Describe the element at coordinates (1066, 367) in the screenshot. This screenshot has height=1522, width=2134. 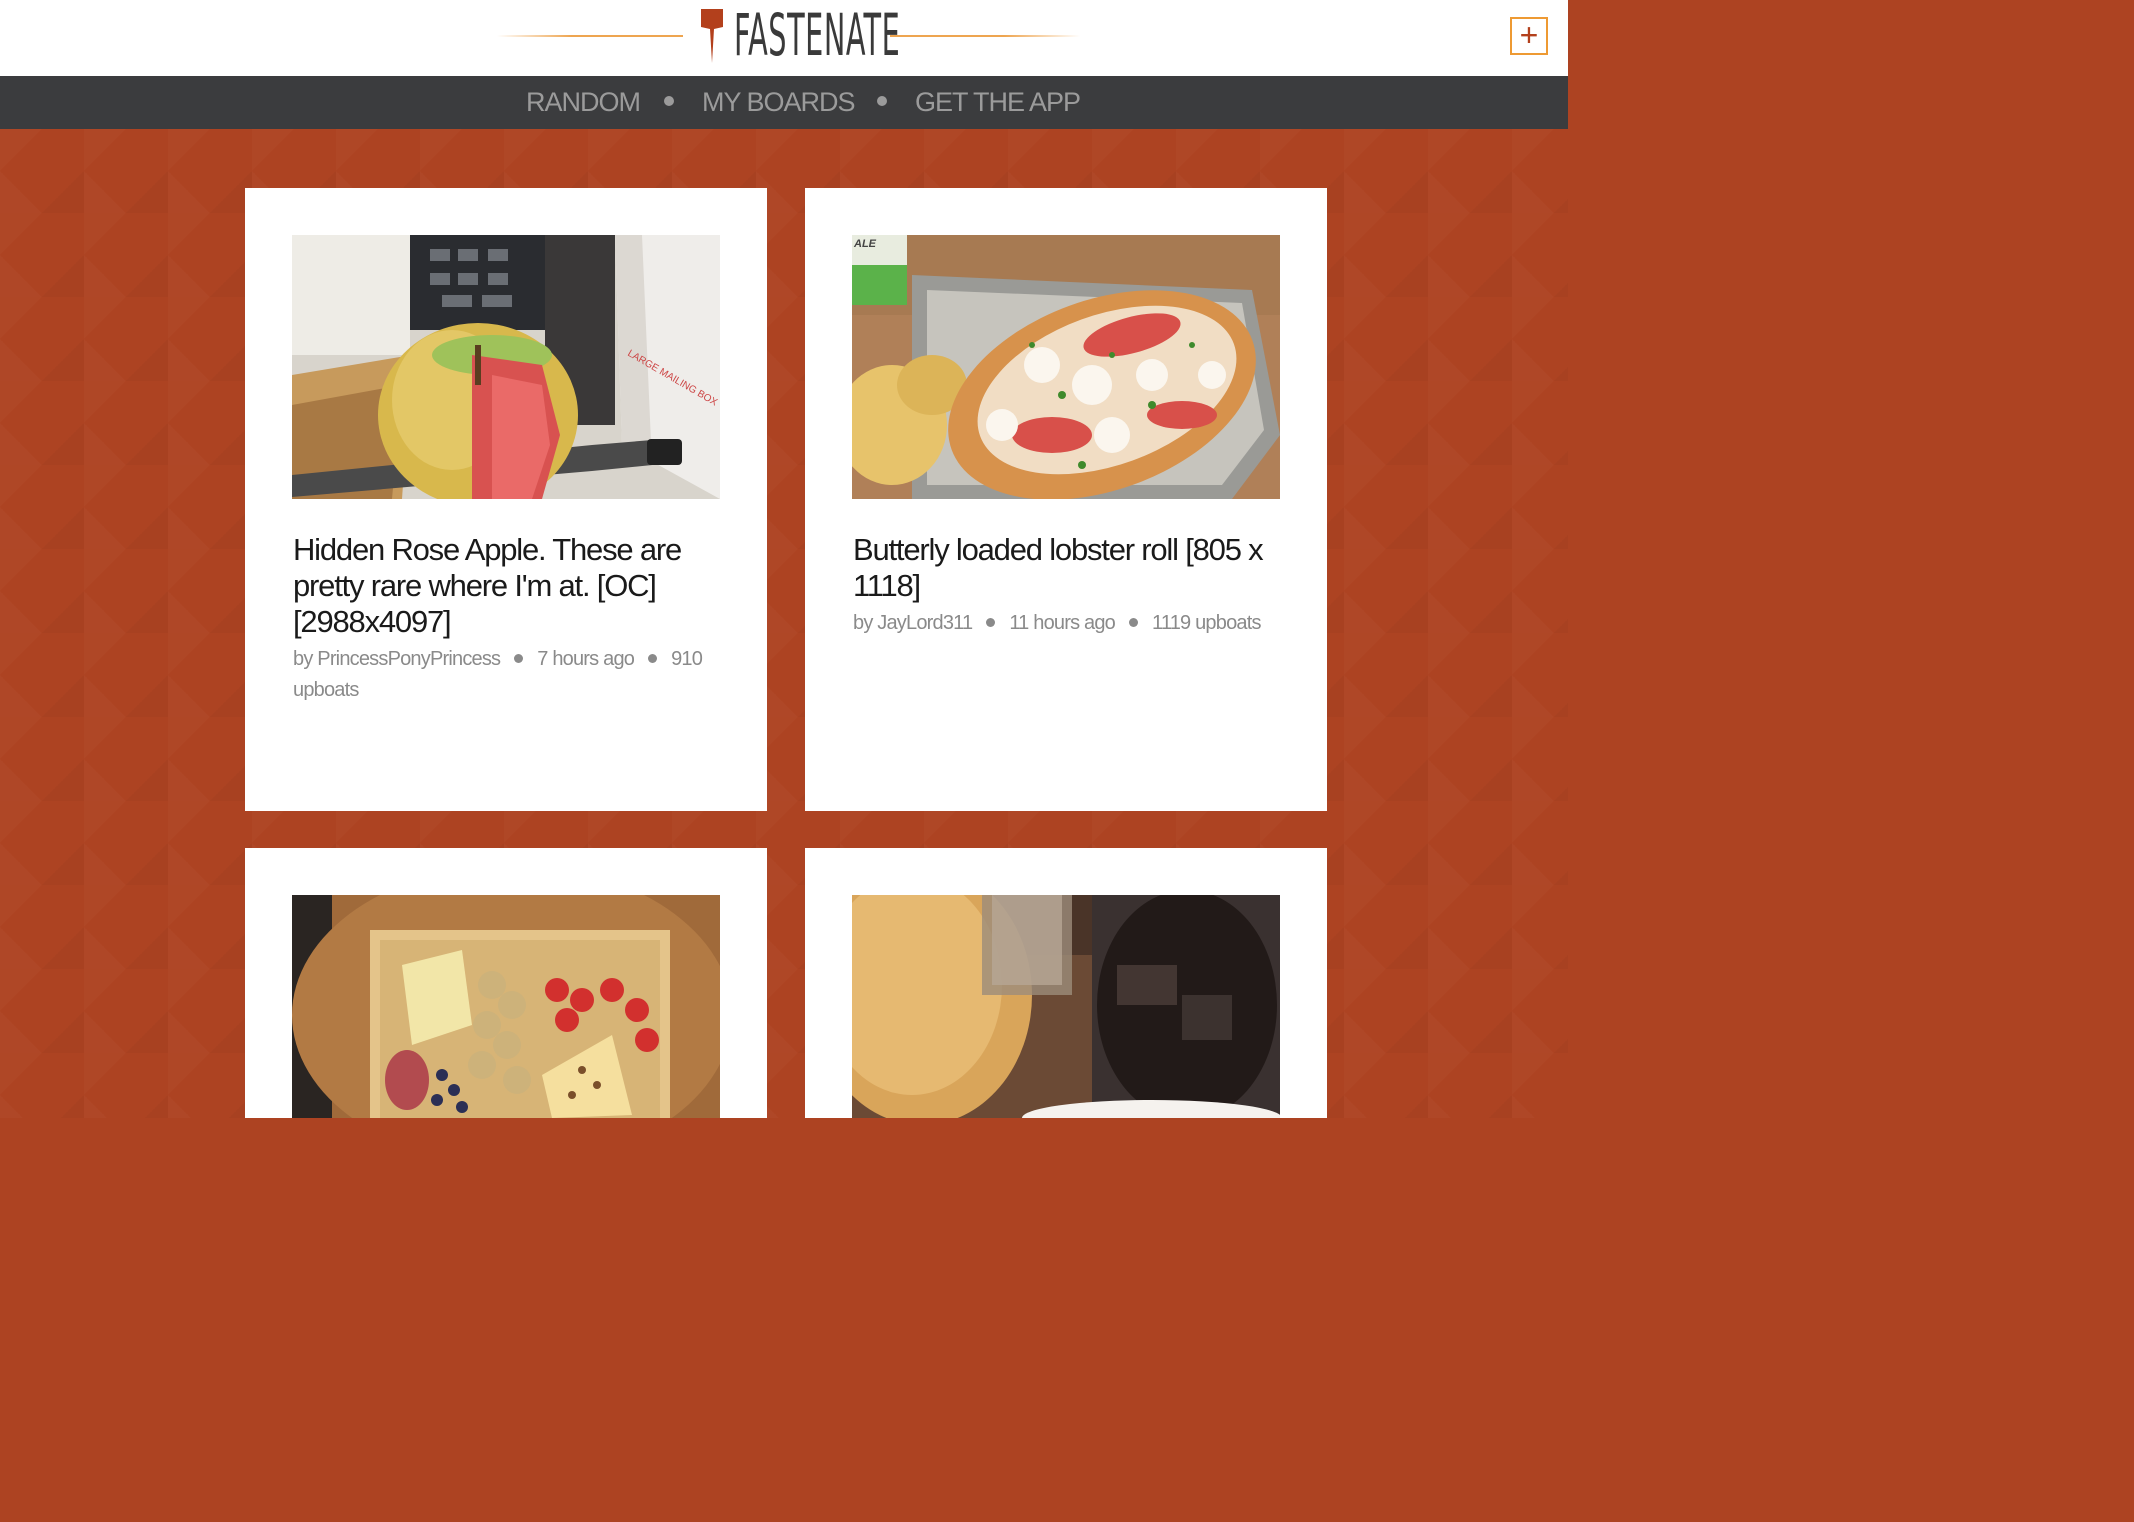
I see `post-image-lobster-roll: ALE` at that location.